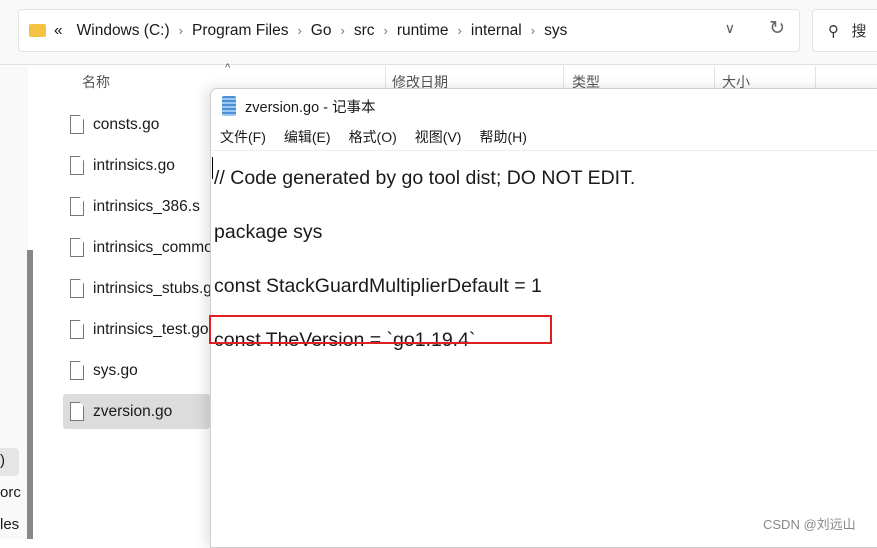  What do you see at coordinates (777, 28) in the screenshot?
I see `refresh-icon: ↻` at bounding box center [777, 28].